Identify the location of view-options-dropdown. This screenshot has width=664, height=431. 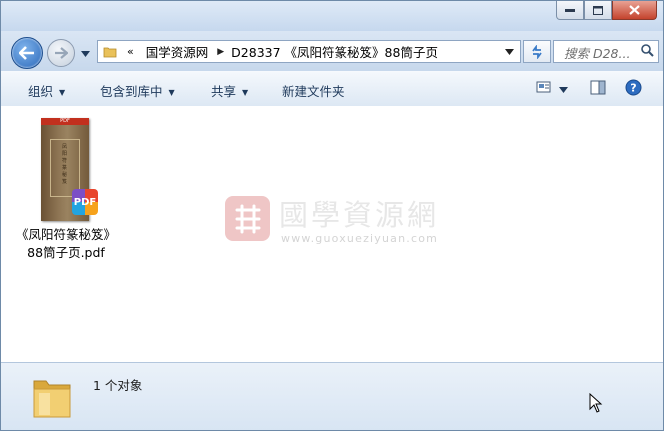
(563, 88).